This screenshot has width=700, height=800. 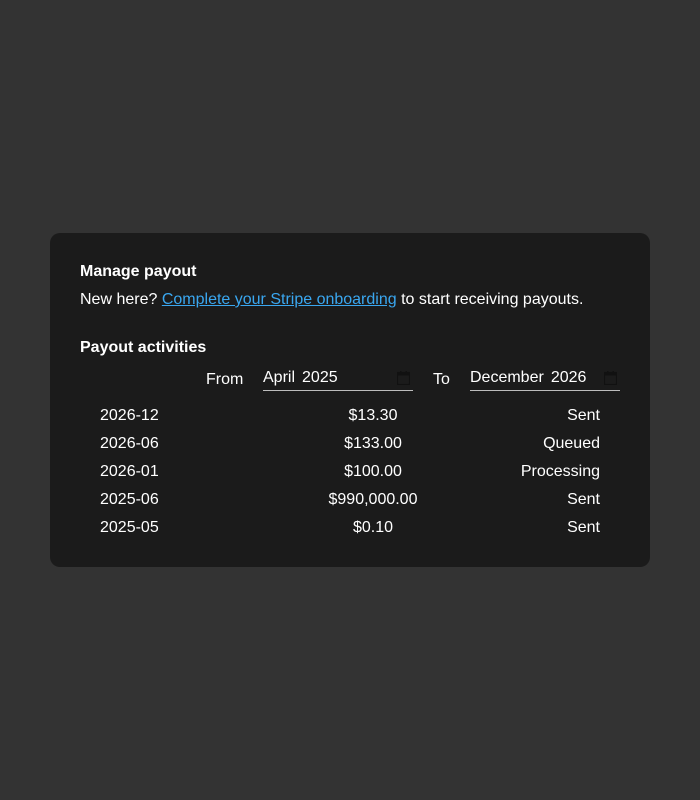 I want to click on payout-date: 2025-06, so click(x=129, y=499).